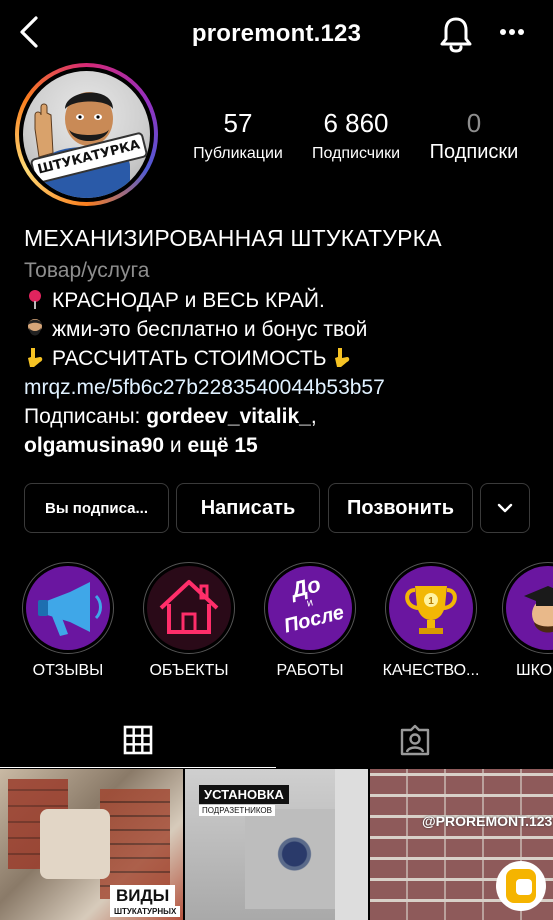 This screenshot has width=553, height=920. I want to click on highlight-works: До и После РАБОТЫ, so click(310, 621).